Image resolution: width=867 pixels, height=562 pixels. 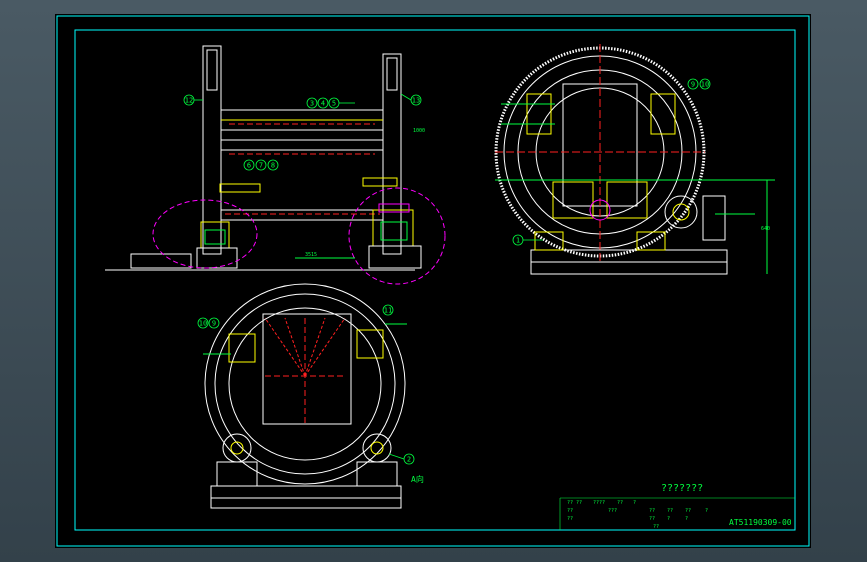 What do you see at coordinates (323, 104) in the screenshot?
I see `balloon-4: 4` at bounding box center [323, 104].